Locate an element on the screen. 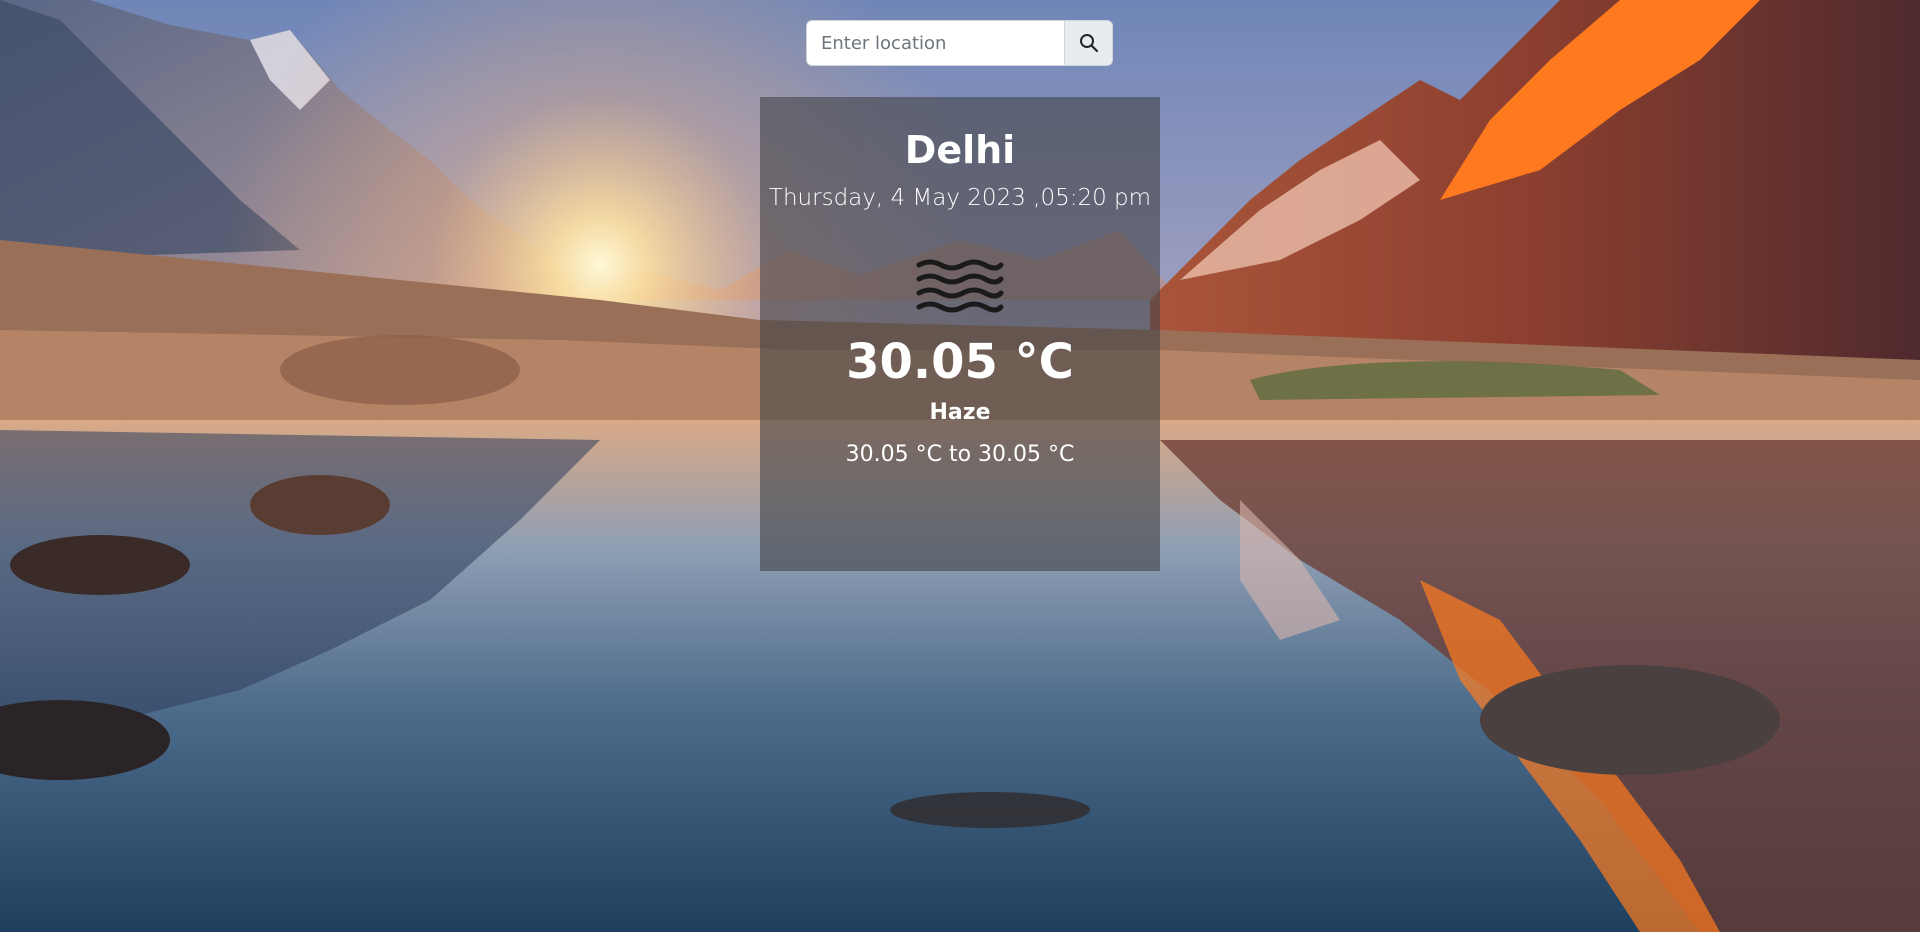  search-icon is located at coordinates (1088, 43).